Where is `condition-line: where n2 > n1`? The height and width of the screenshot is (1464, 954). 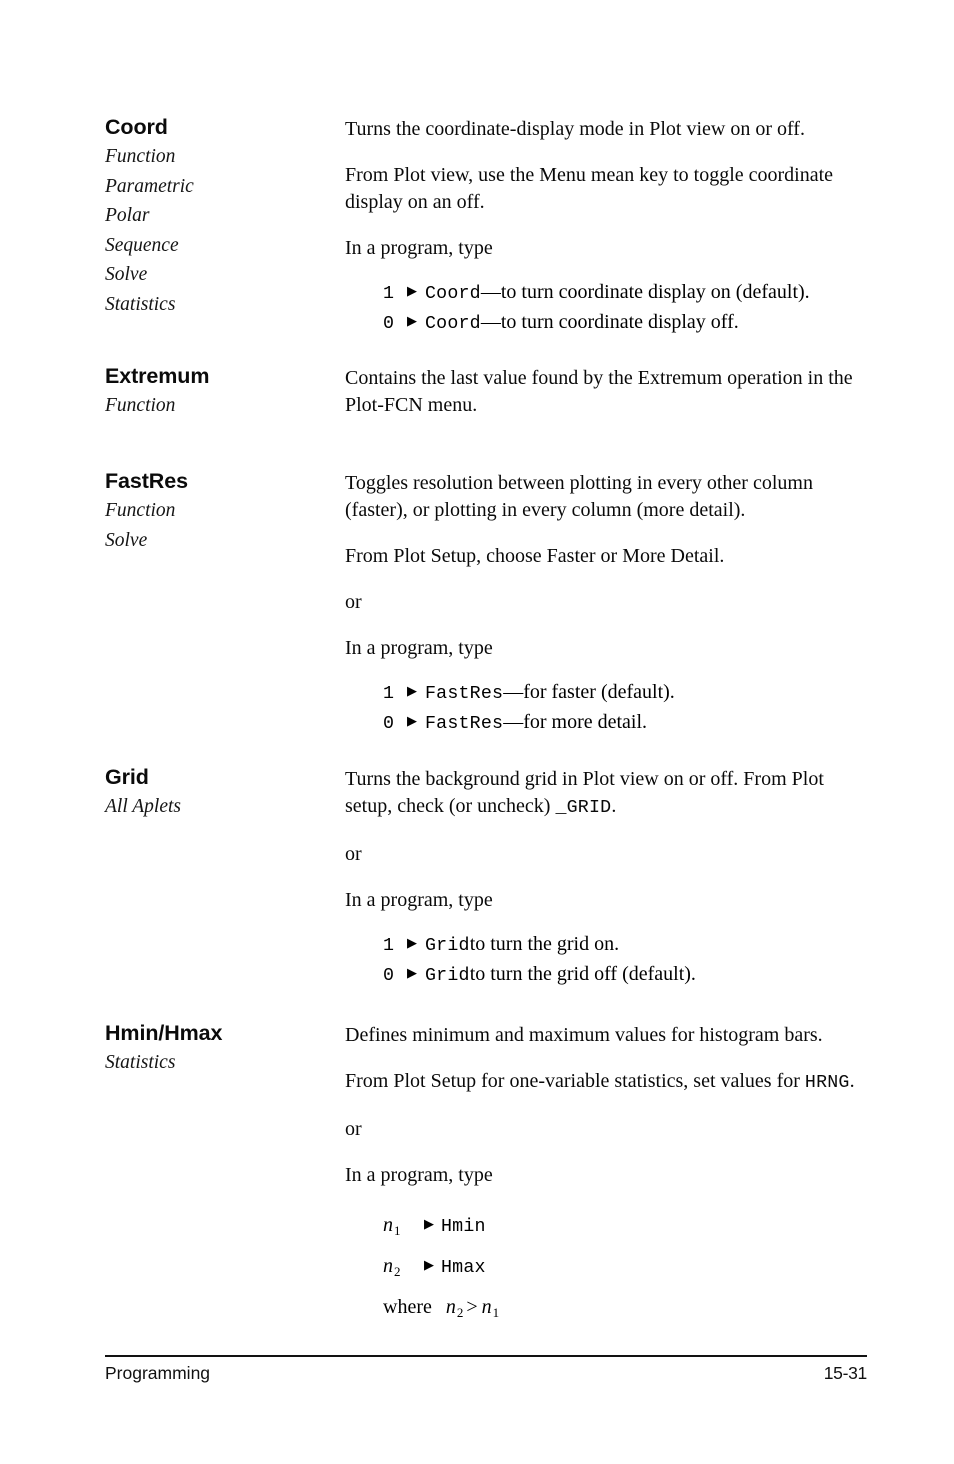 condition-line: where n2 > n1 is located at coordinates (625, 1308).